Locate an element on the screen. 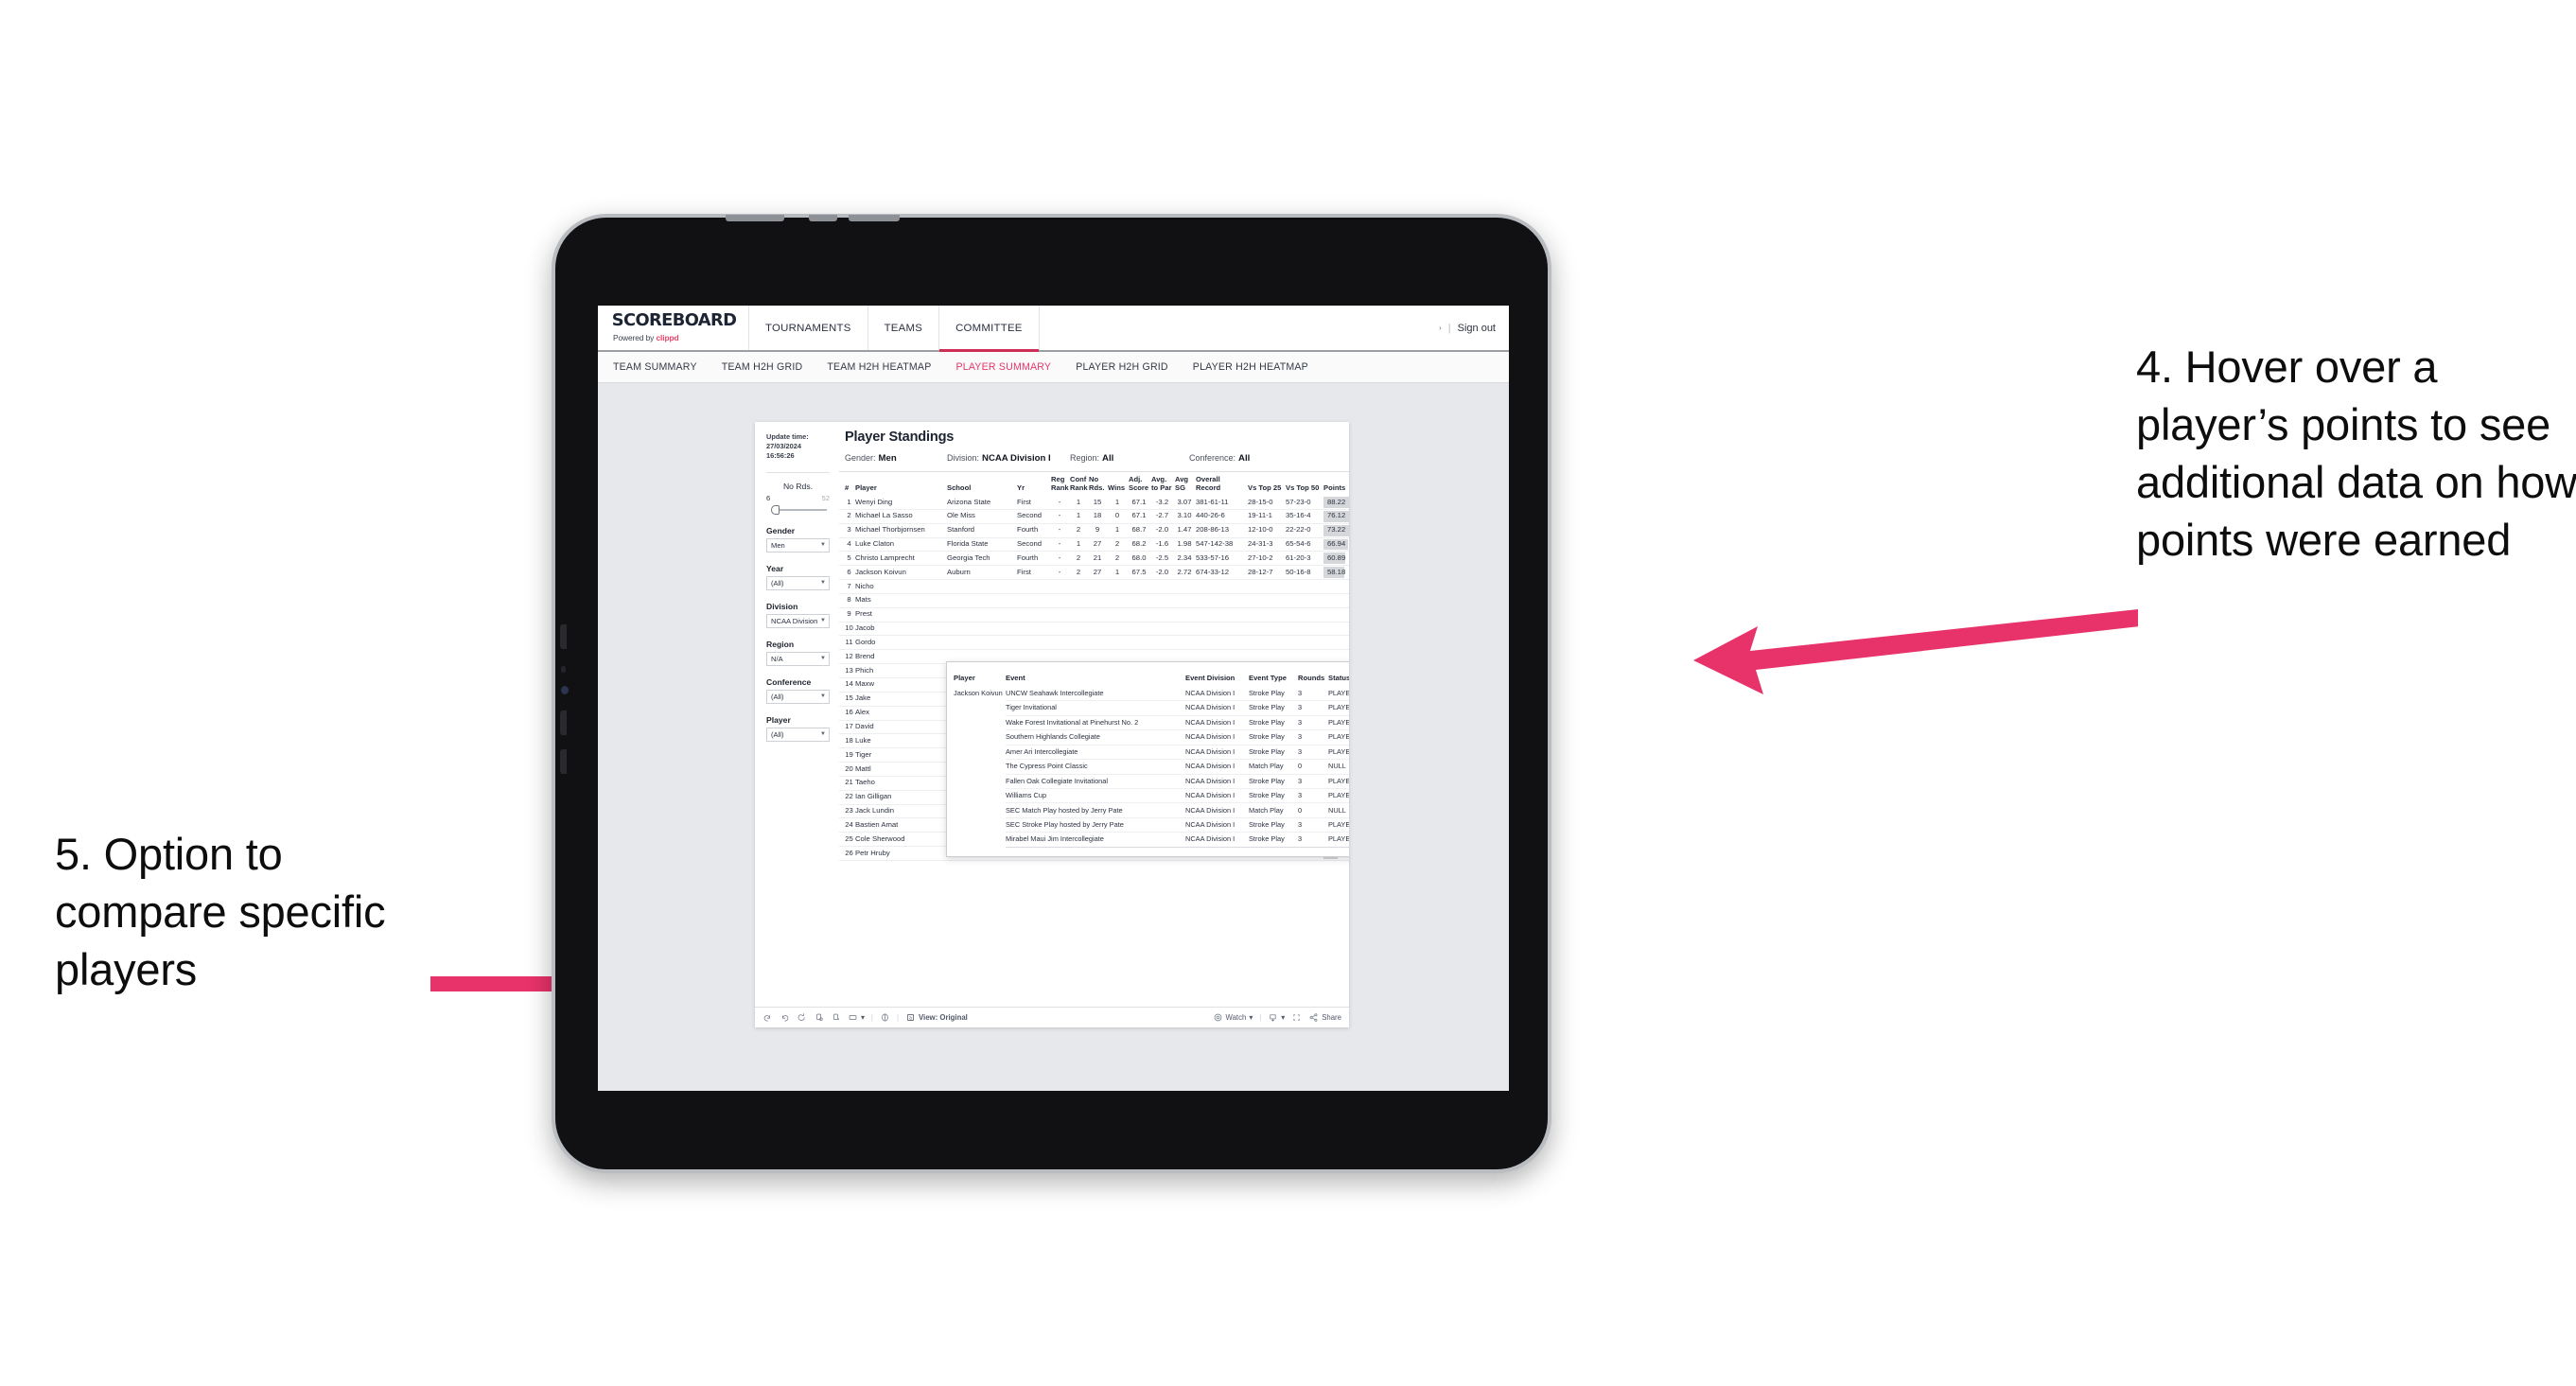 The image size is (2576, 1386). table-row: 7 Nicho is located at coordinates (1094, 586).